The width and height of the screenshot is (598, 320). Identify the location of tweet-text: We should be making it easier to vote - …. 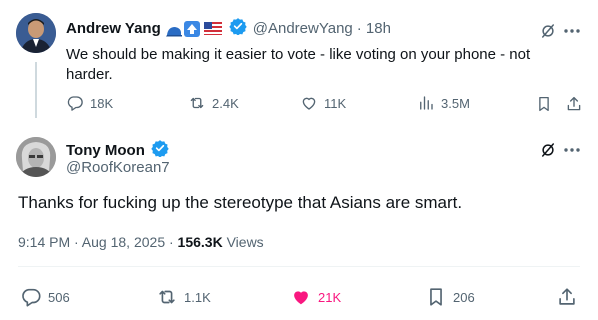
(298, 64).